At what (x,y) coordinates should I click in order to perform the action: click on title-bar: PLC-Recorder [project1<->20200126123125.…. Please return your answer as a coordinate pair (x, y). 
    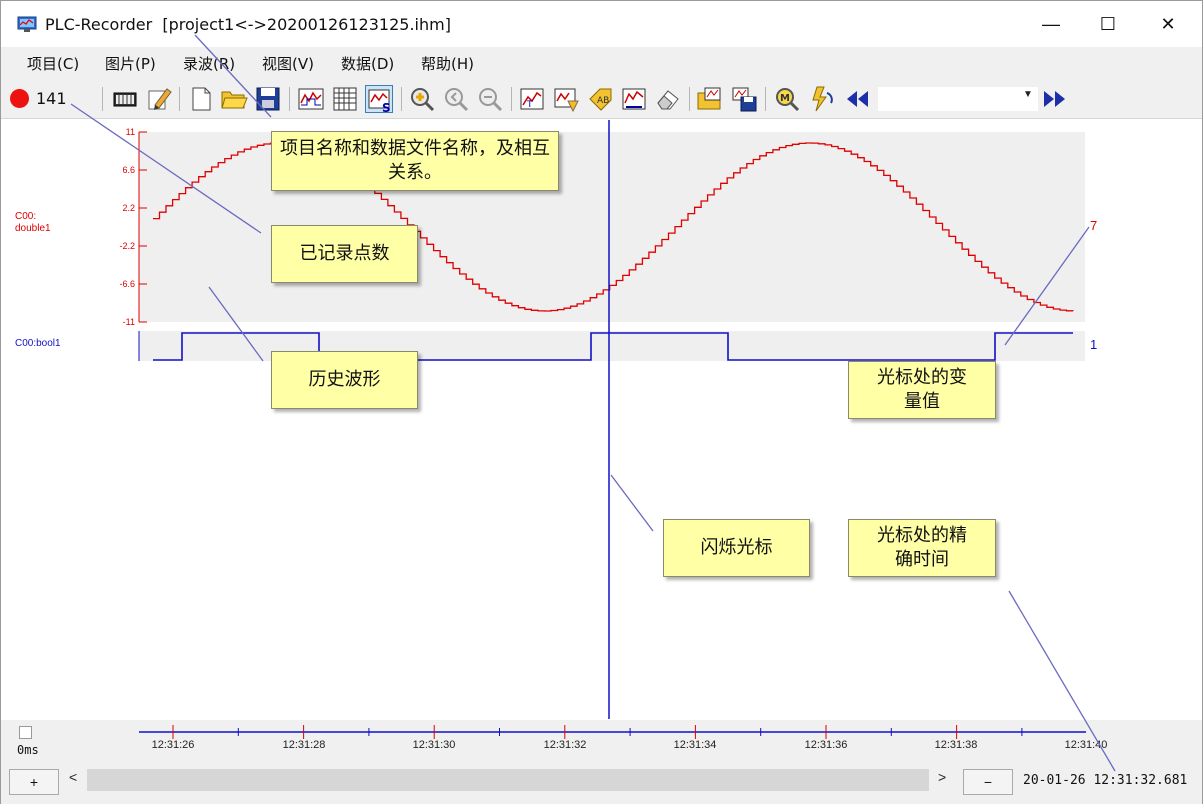
    Looking at the image, I should click on (601, 24).